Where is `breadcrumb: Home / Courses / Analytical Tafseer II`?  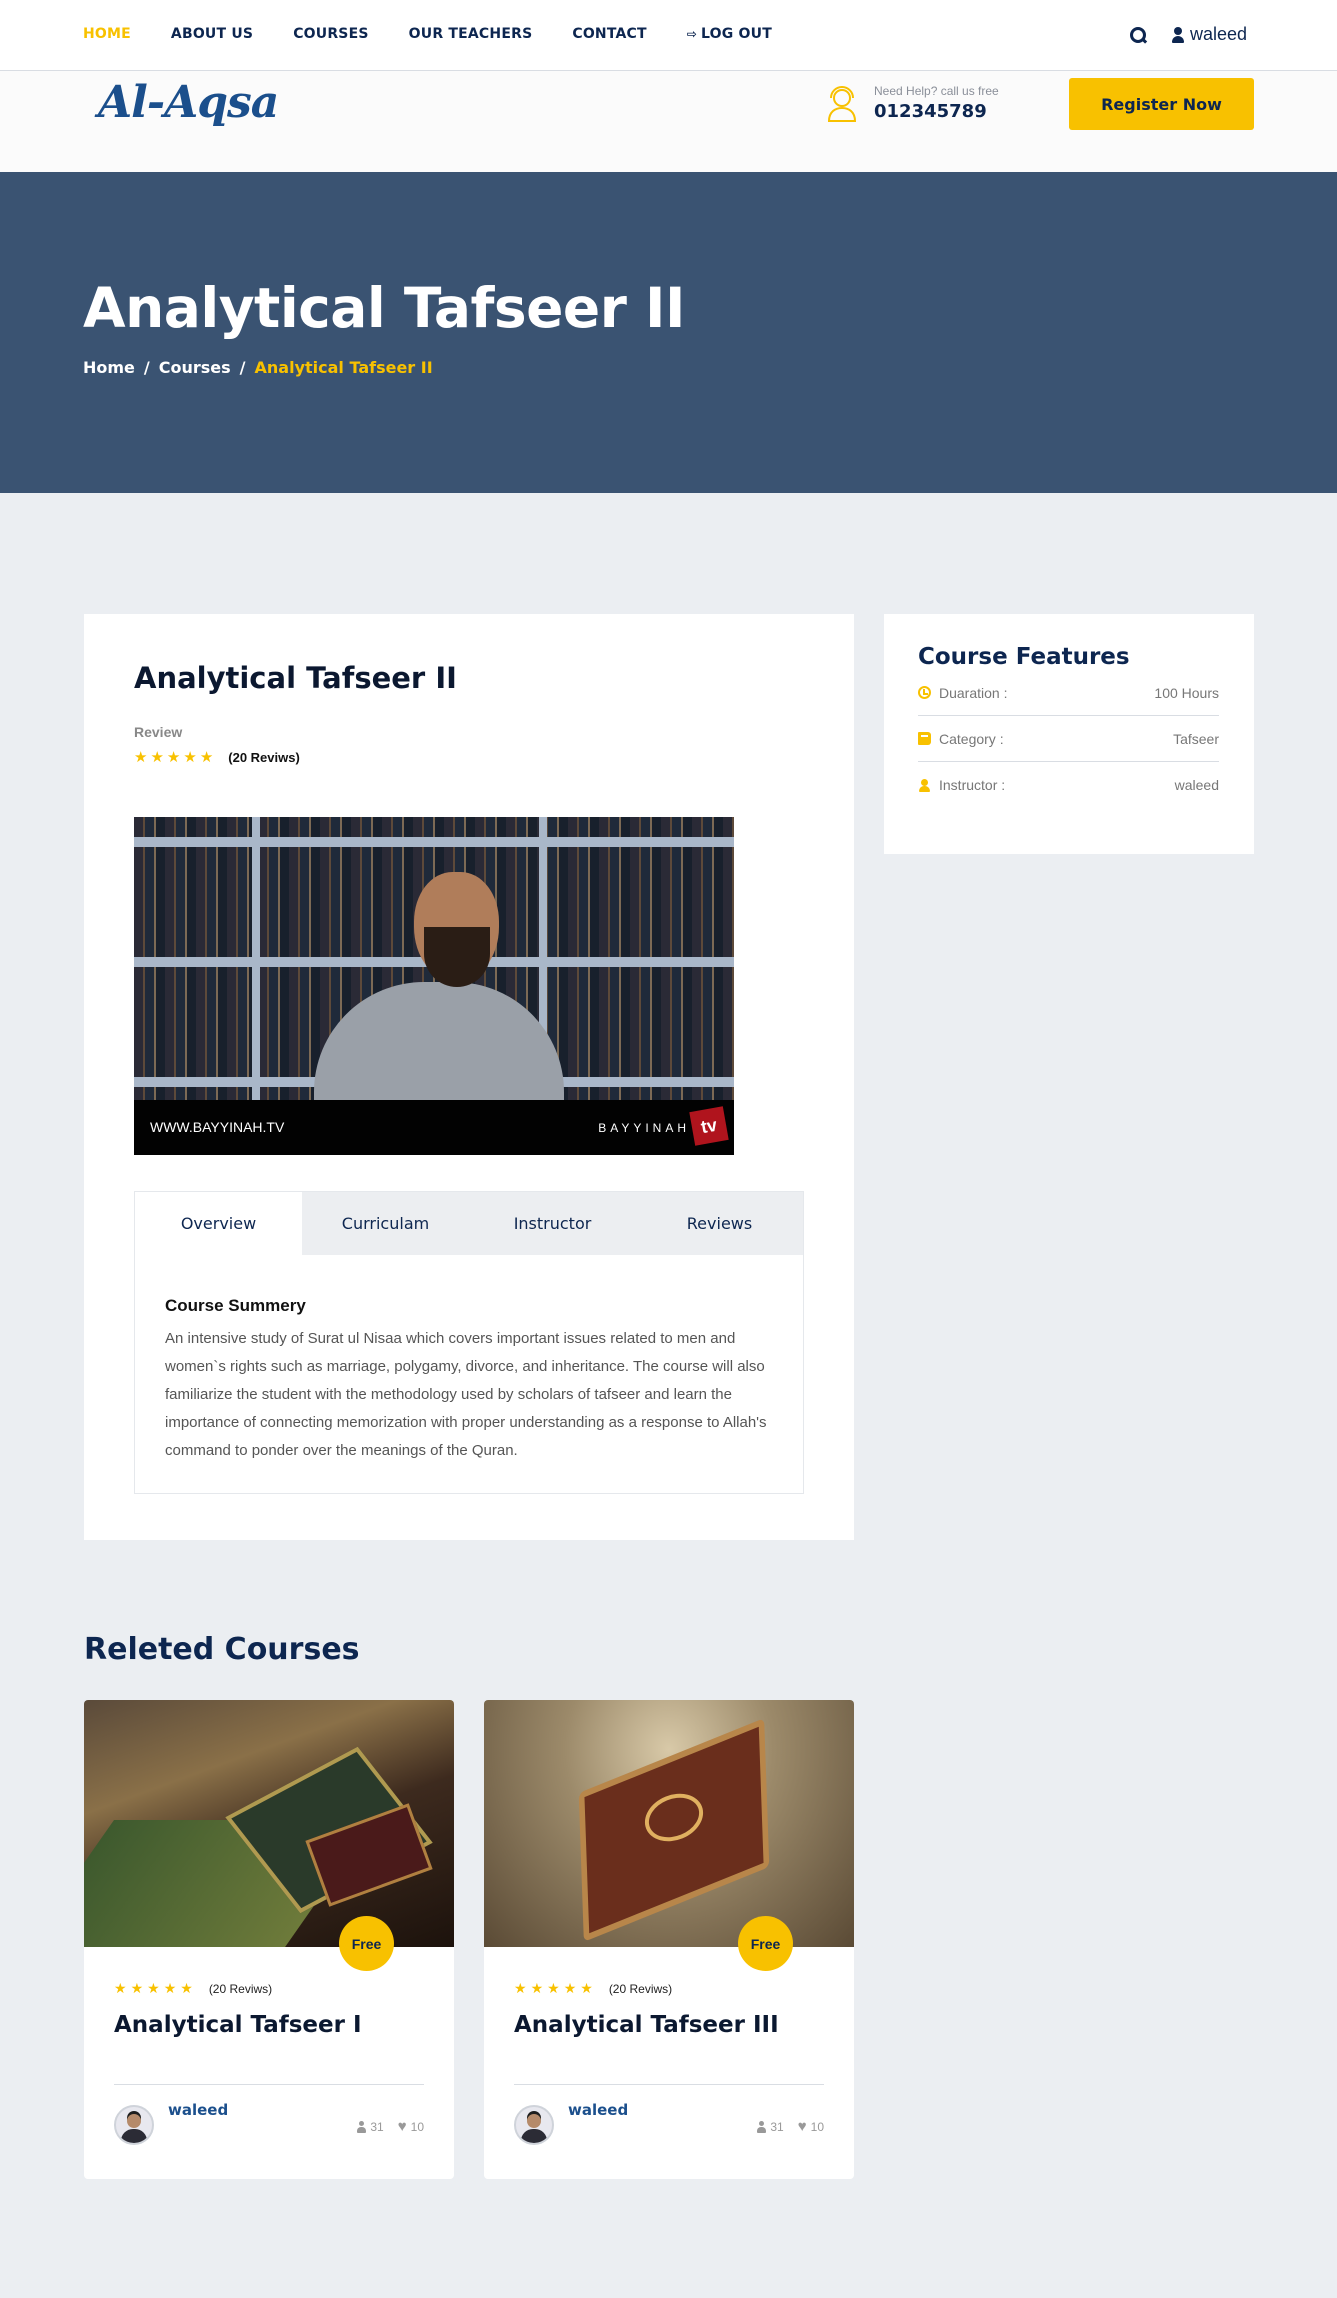
breadcrumb: Home / Courses / Analytical Tafseer II is located at coordinates (258, 367).